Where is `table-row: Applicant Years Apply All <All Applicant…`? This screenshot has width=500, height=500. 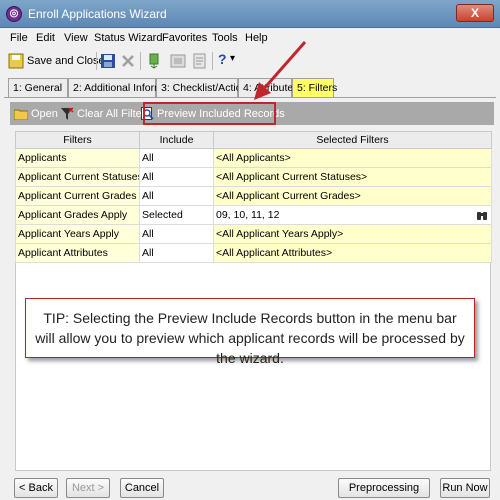 table-row: Applicant Years Apply All <All Applicant… is located at coordinates (253, 234).